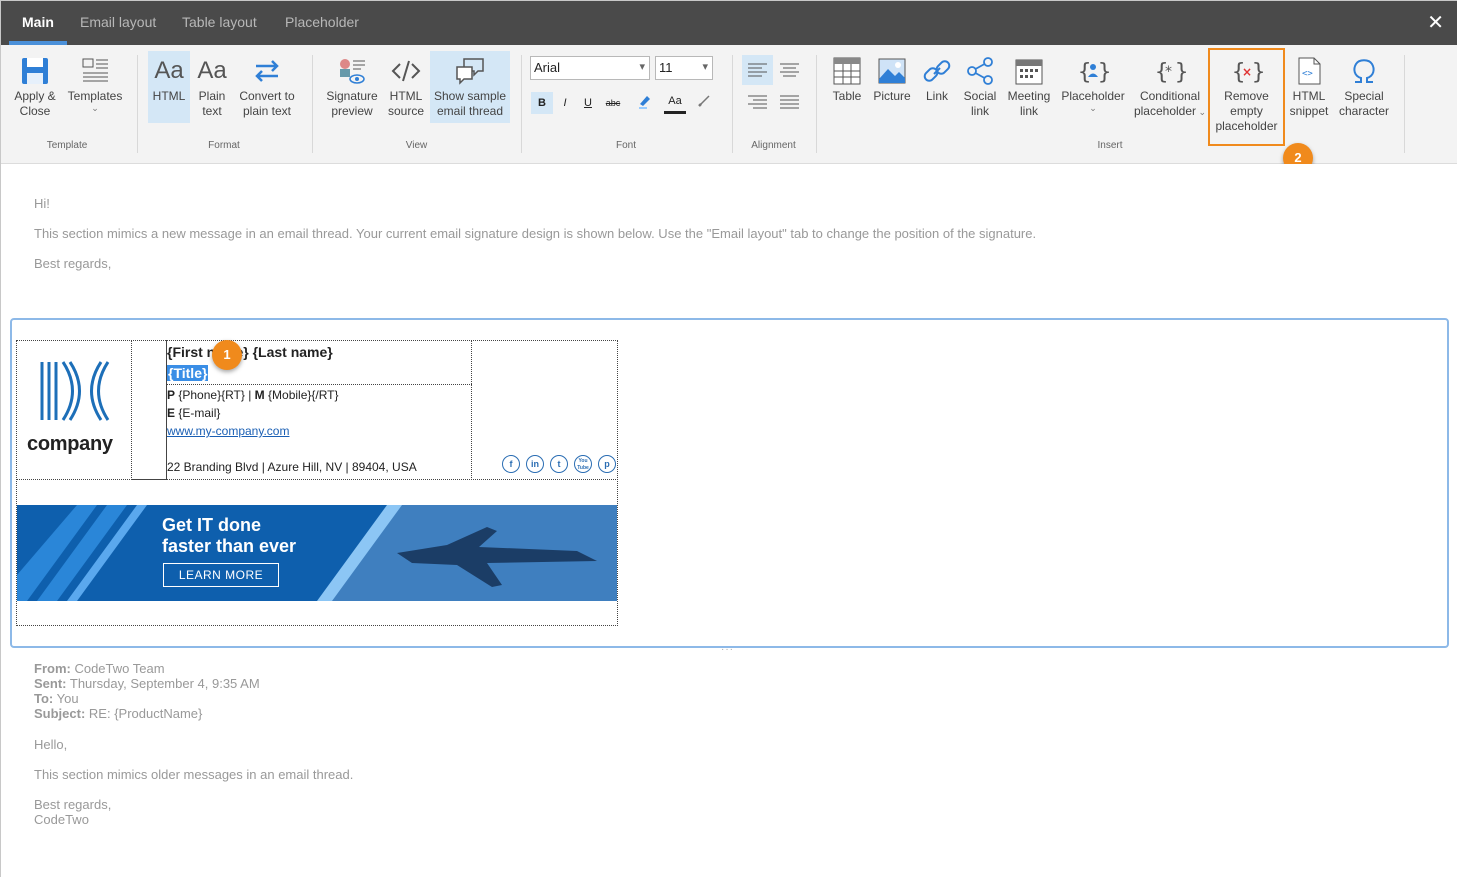 The width and height of the screenshot is (1457, 878). Describe the element at coordinates (1029, 96) in the screenshot. I see `meeting-label: Meeting` at that location.